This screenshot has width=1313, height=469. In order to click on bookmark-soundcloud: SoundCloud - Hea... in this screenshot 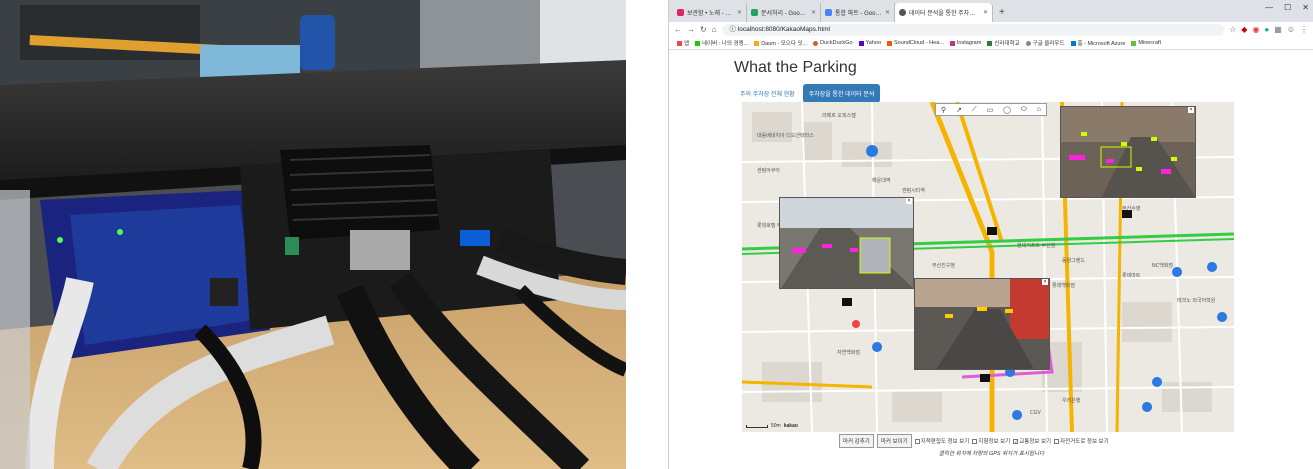, I will do `click(915, 43)`.